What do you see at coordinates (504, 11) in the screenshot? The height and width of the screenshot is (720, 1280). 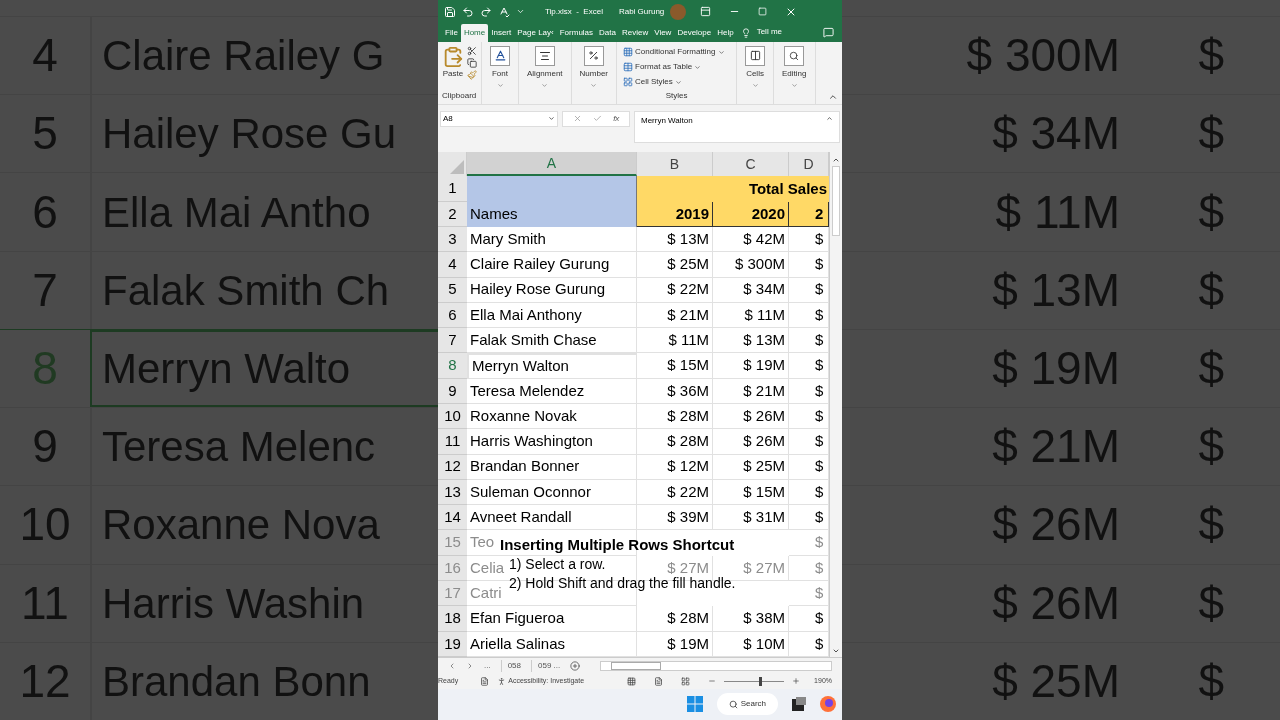 I see `spelling-icon` at bounding box center [504, 11].